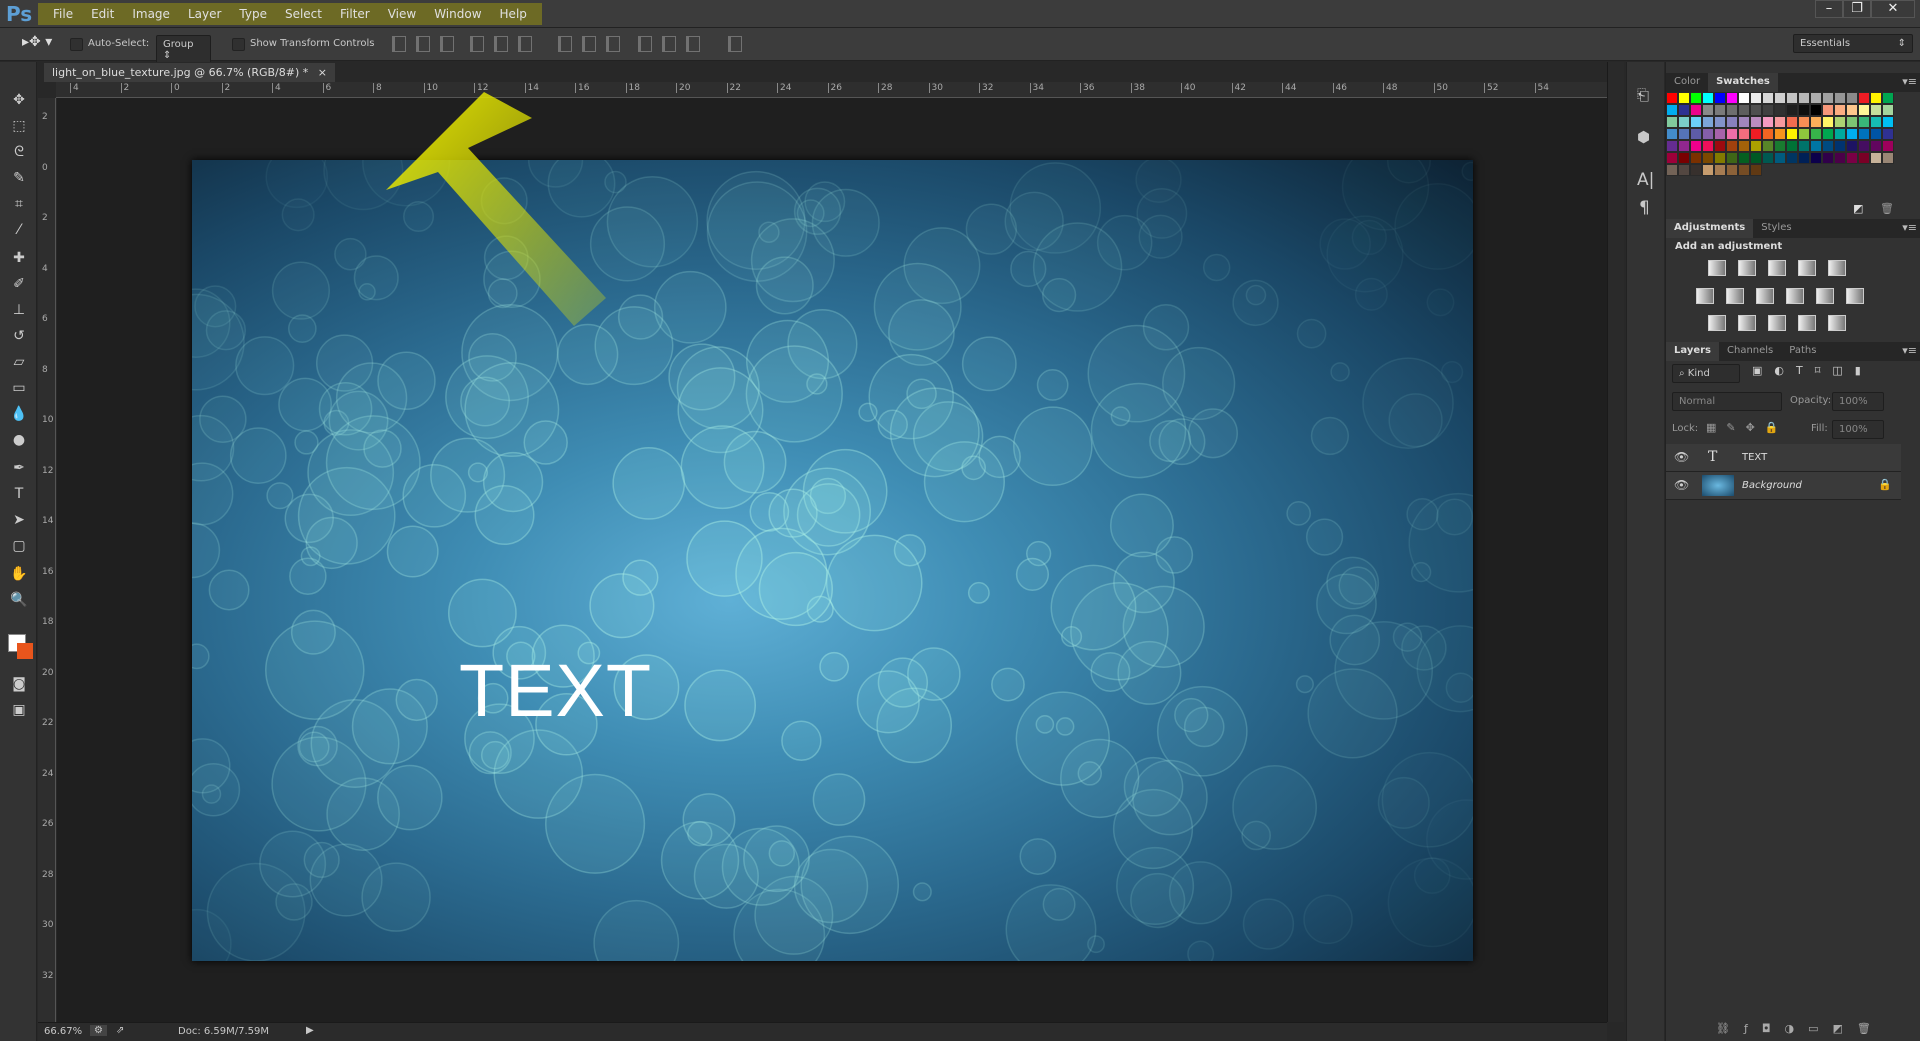 Image resolution: width=1920 pixels, height=1041 pixels. Describe the element at coordinates (25, 651) in the screenshot. I see `background-color-swatch` at that location.